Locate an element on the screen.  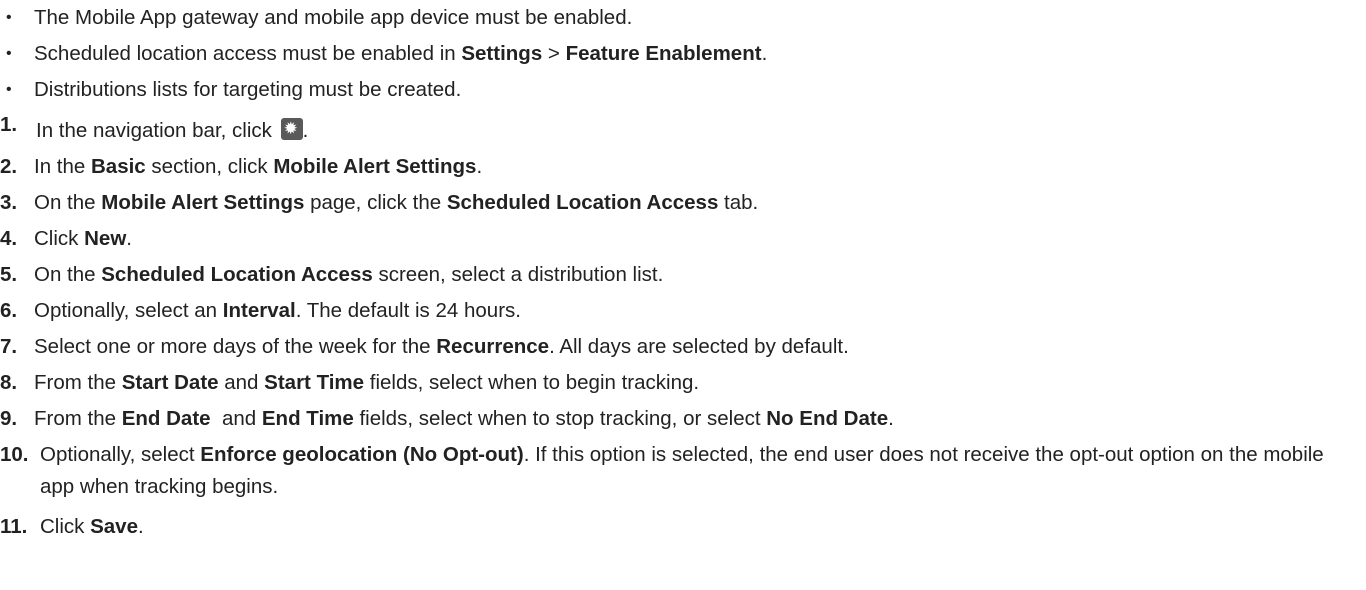
step-number: 5. is located at coordinates (9, 274).